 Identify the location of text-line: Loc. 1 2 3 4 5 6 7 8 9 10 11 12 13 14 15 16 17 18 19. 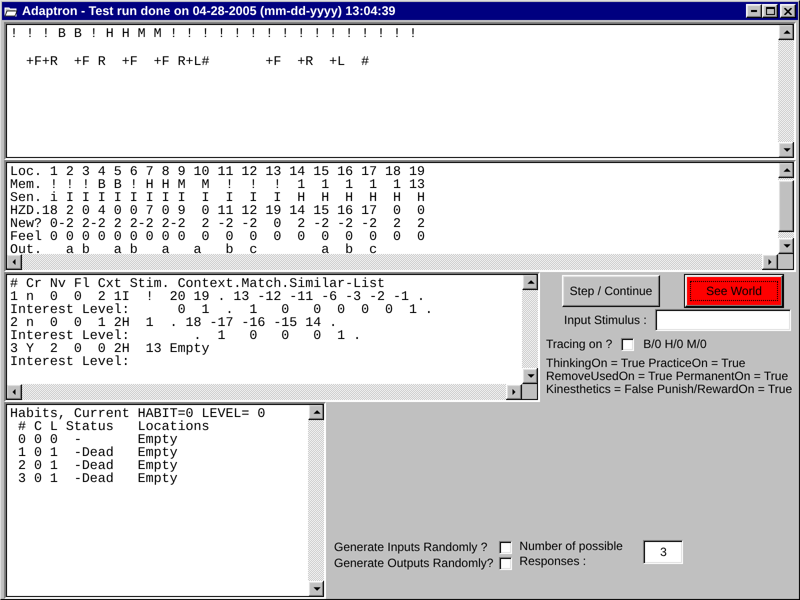
(217, 171).